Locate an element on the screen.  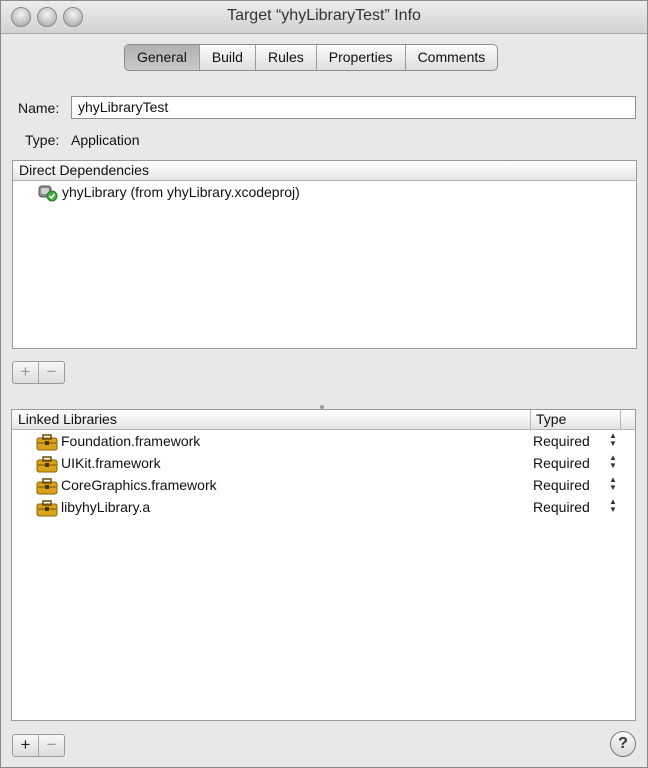
title-bar: Target “yhyLibraryTest” Info is located at coordinates (324, 17).